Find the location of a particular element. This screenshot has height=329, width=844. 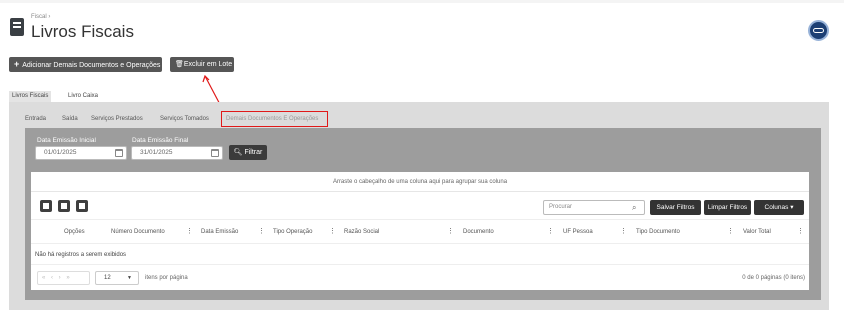

column-data-emissao: Data Emissão is located at coordinates (219, 232).